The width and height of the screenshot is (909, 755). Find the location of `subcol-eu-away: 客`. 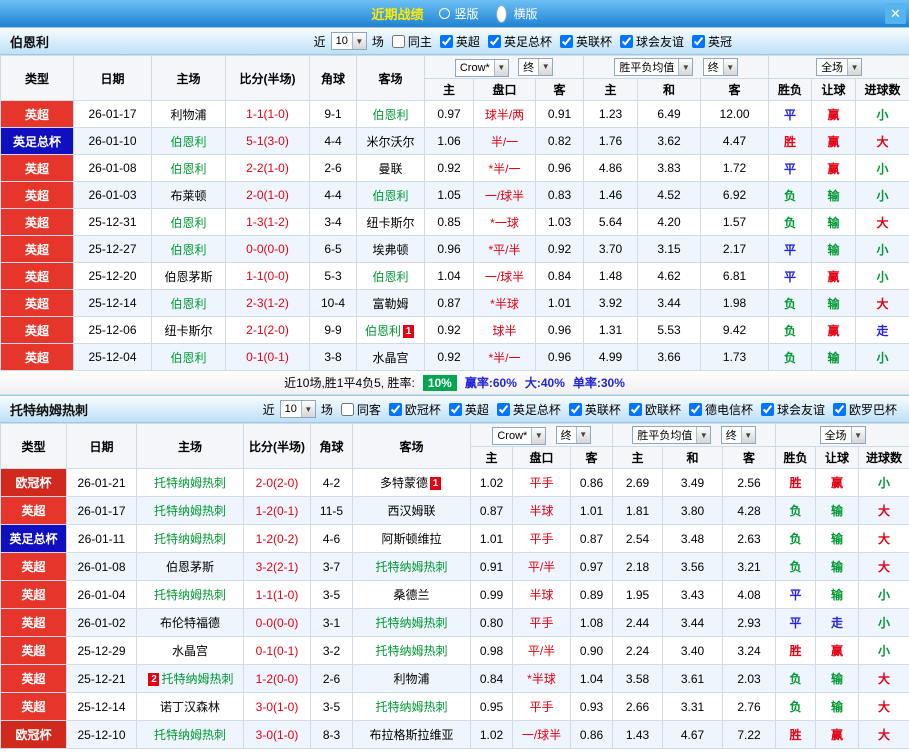

subcol-eu-away: 客 is located at coordinates (735, 89).